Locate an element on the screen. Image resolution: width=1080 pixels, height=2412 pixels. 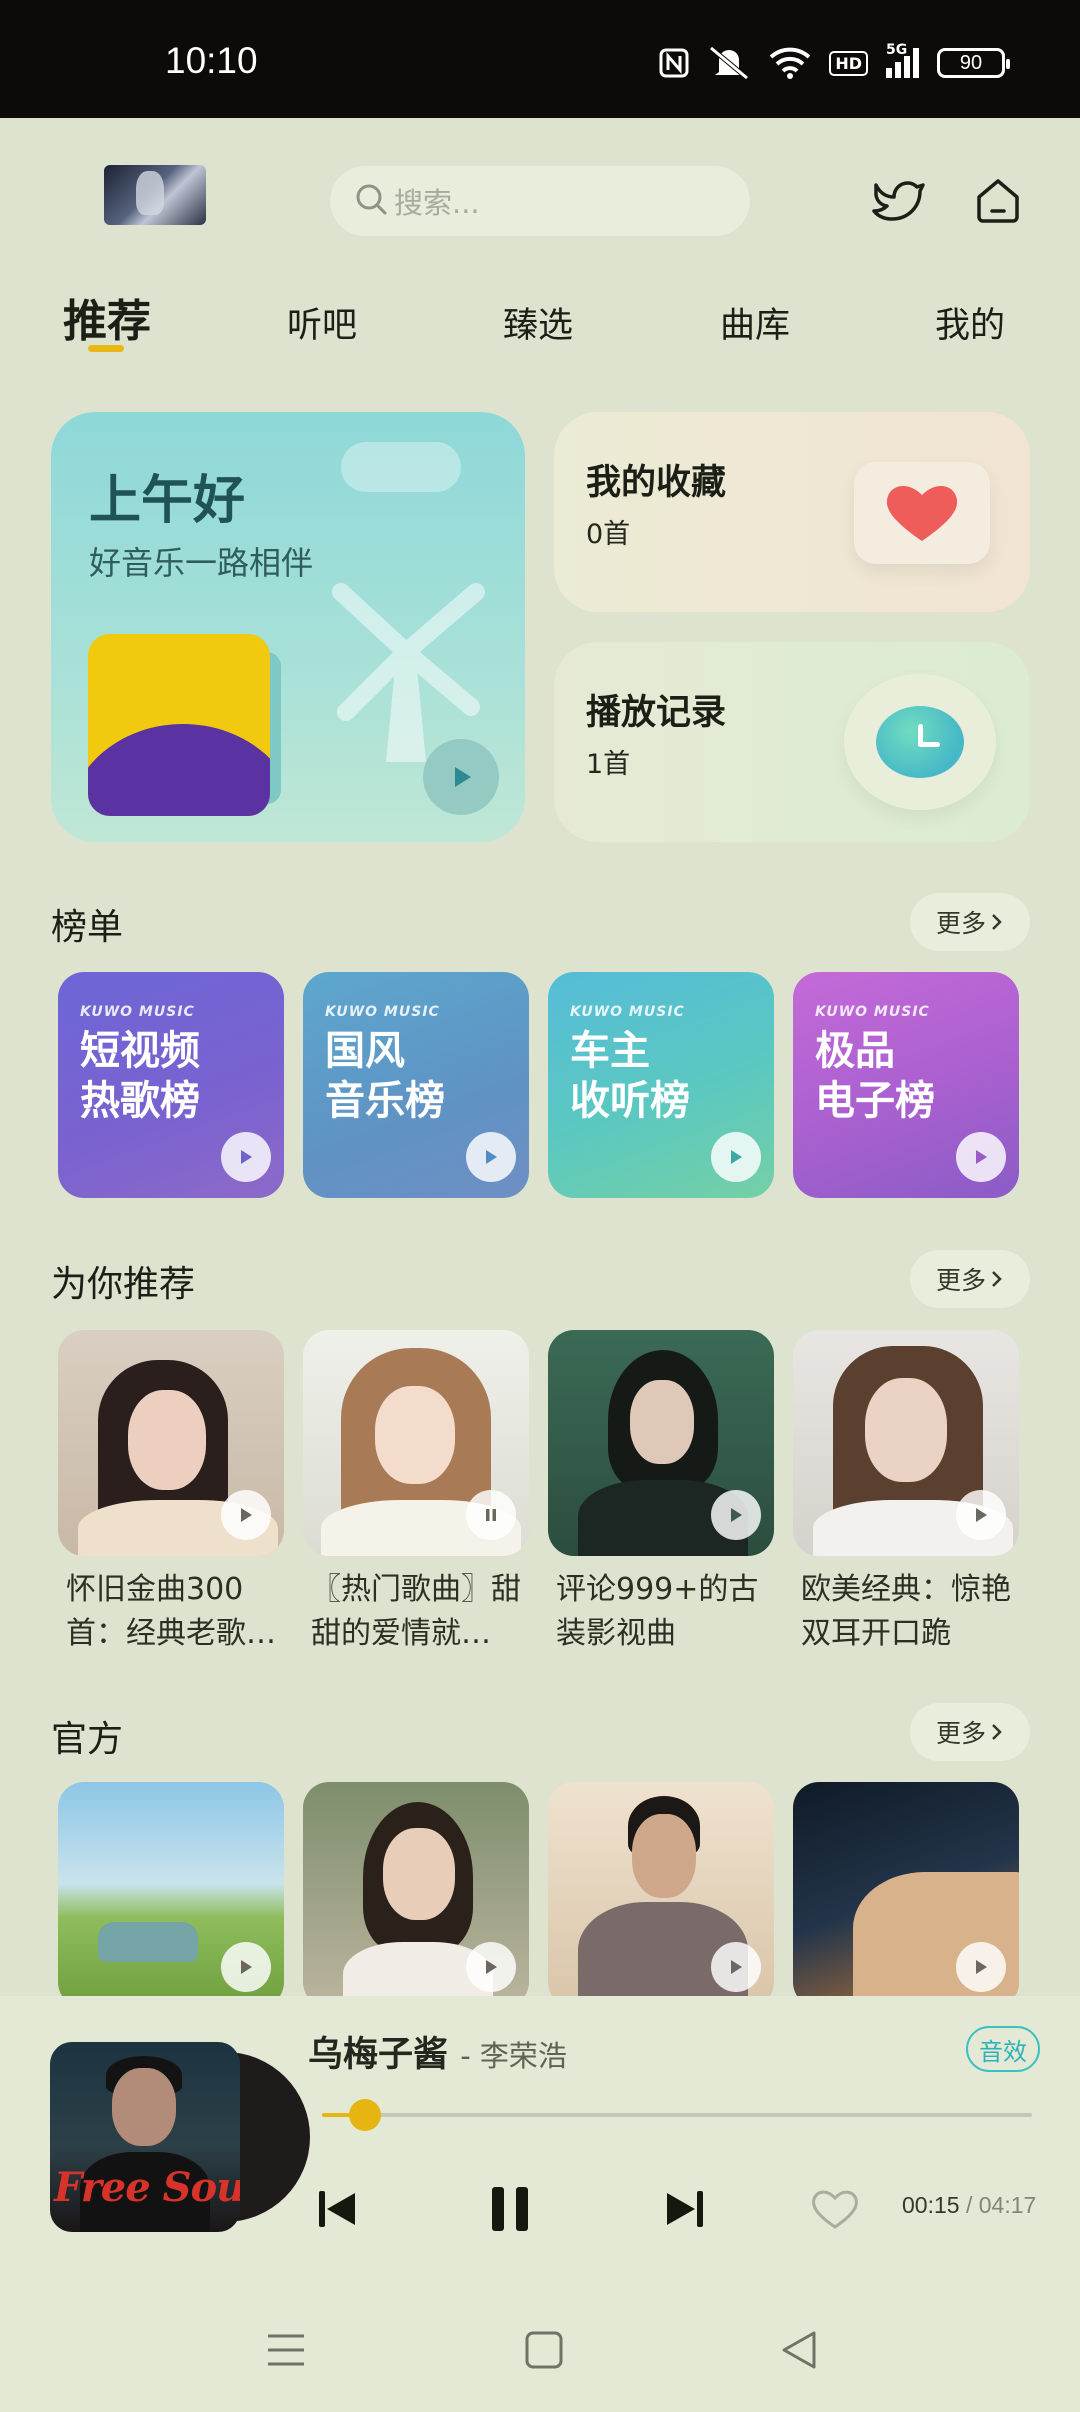
charts-section-title: 榜单 is located at coordinates (87, 927).